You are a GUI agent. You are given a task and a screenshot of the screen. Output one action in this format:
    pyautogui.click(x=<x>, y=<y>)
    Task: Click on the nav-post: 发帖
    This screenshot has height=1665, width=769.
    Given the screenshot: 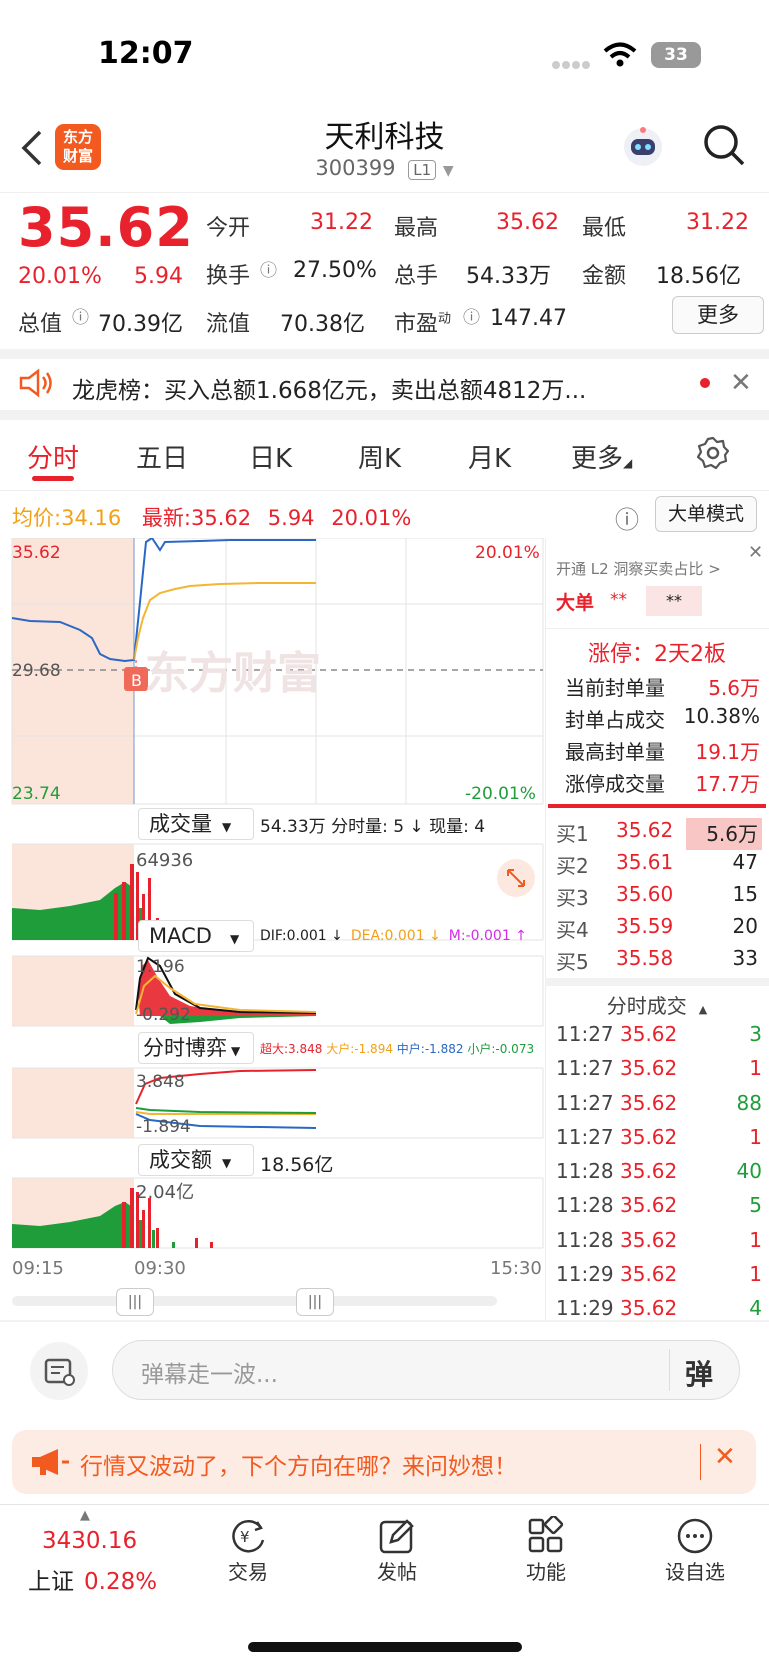 What is the action you would take?
    pyautogui.click(x=397, y=1550)
    